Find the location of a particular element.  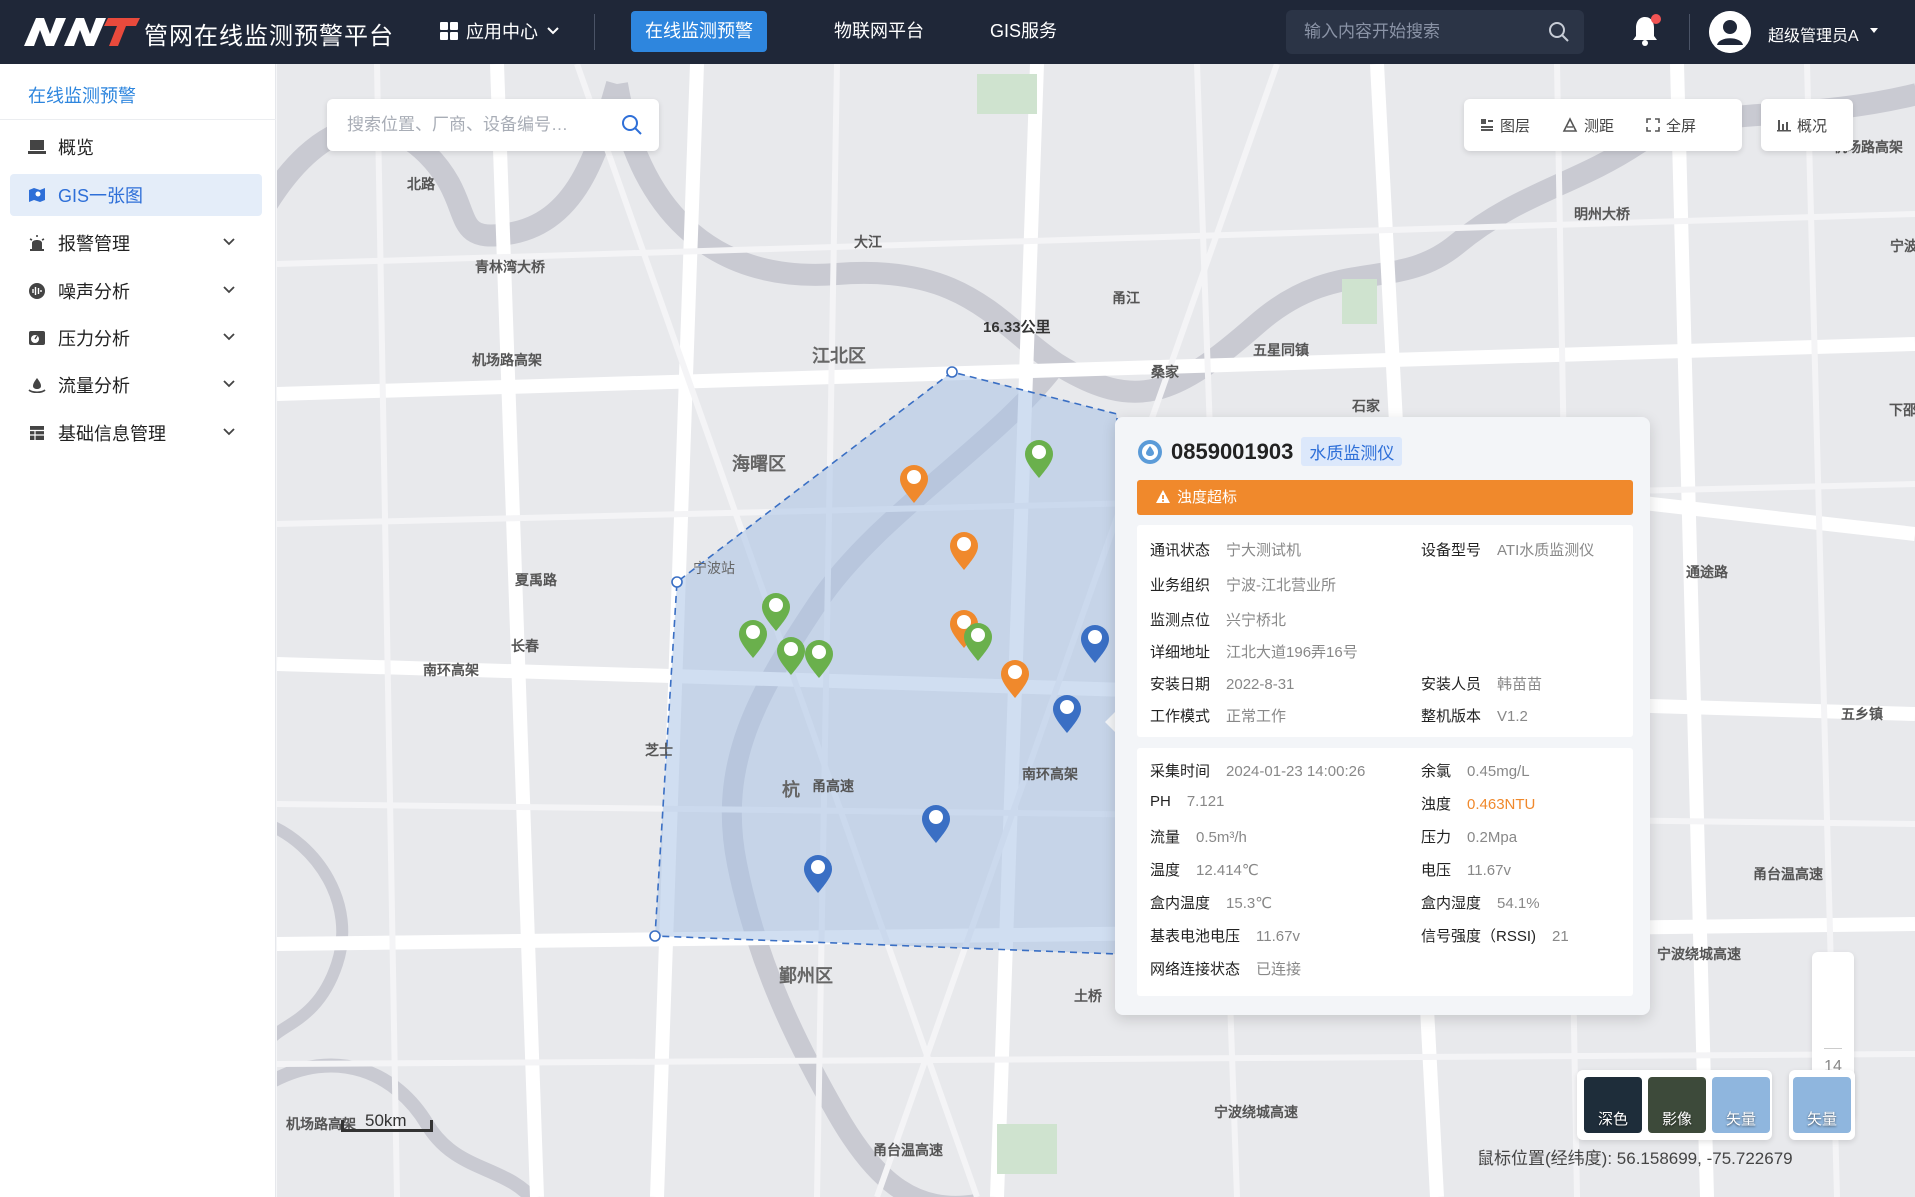

alarm-icon is located at coordinates (37, 243).